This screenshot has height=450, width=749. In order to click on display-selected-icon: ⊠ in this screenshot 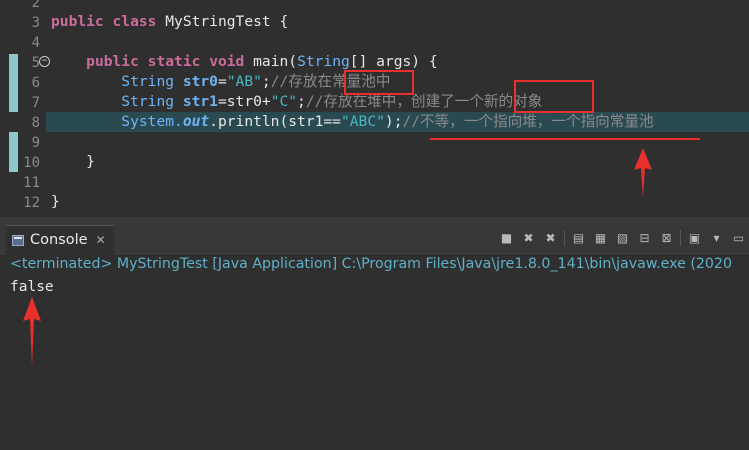, I will do `click(666, 237)`.